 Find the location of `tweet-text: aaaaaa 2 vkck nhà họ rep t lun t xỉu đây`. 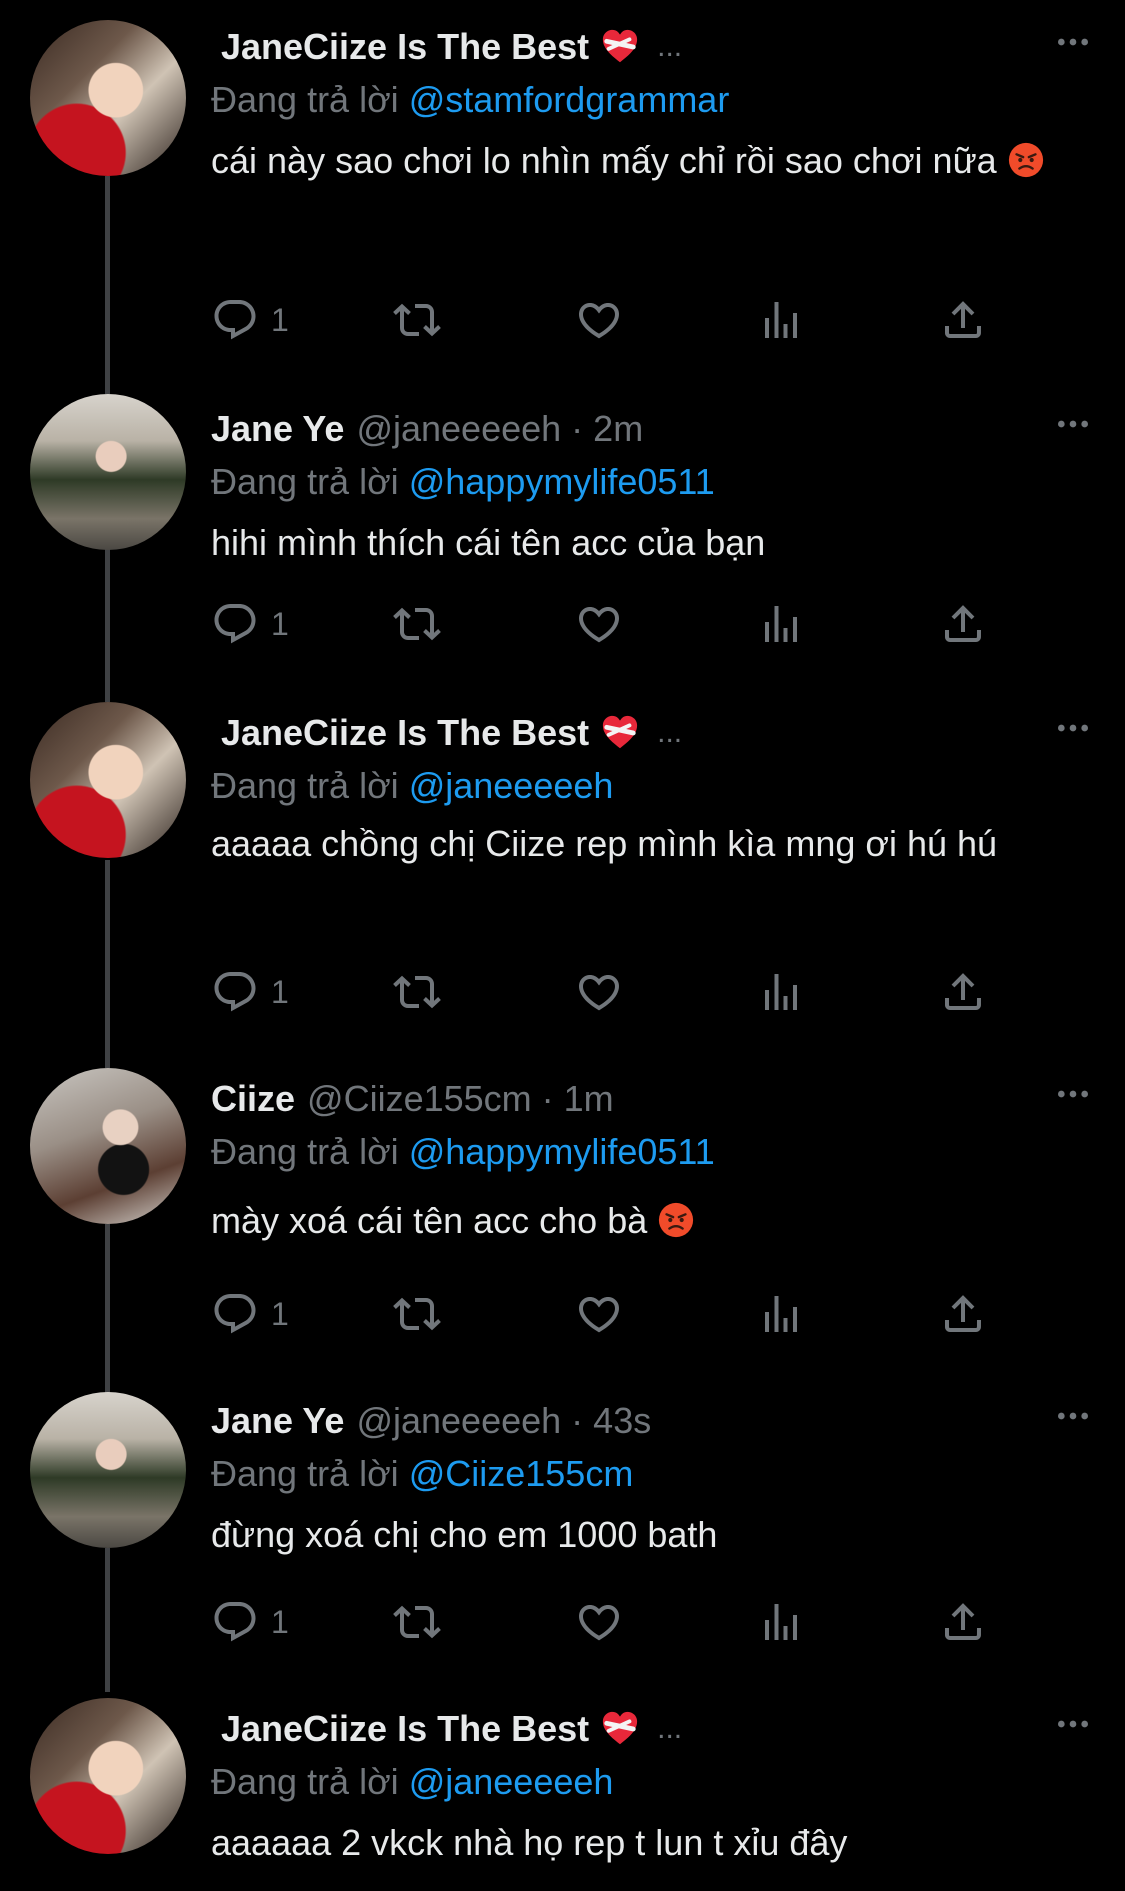

tweet-text: aaaaaa 2 vkck nhà họ rep t lun t xỉu đây is located at coordinates (529, 1842).